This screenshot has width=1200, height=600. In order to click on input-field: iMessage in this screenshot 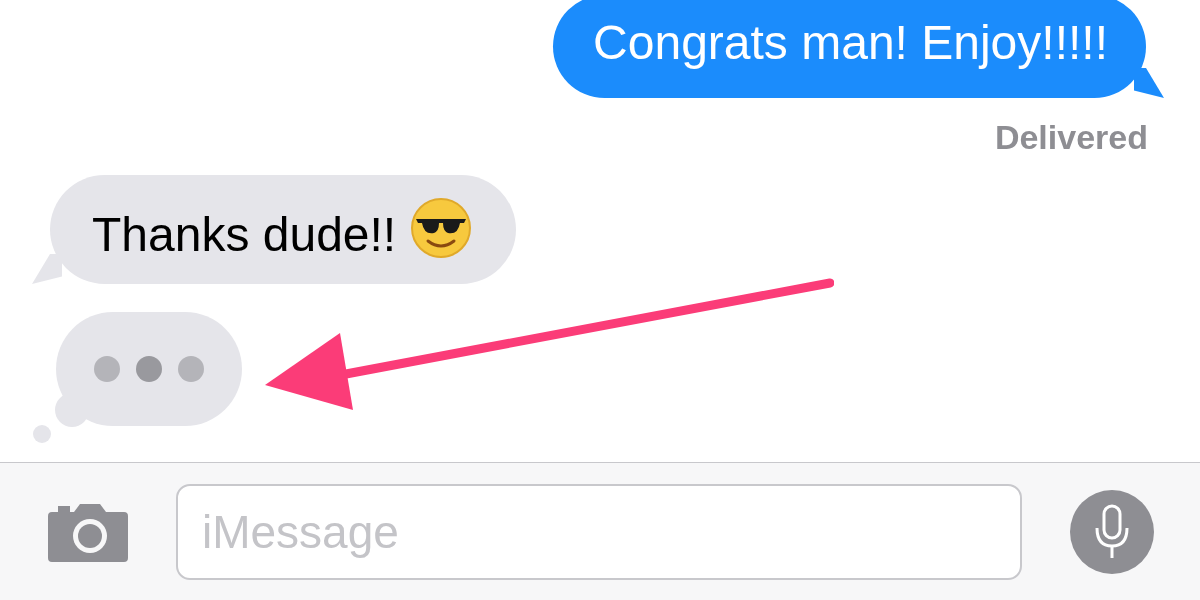, I will do `click(599, 531)`.